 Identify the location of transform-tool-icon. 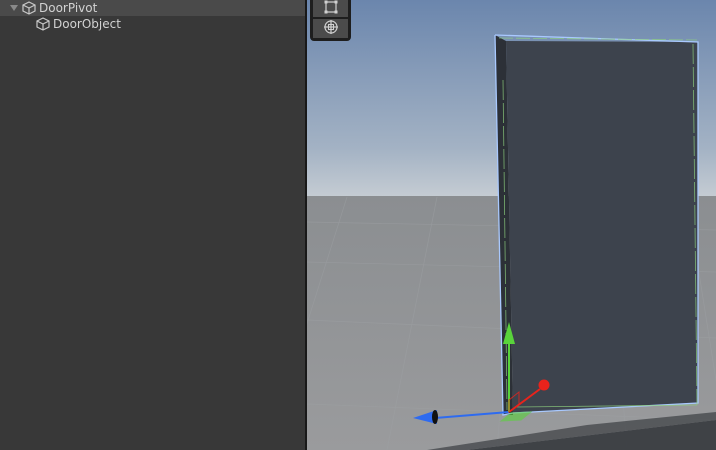
(331, 29).